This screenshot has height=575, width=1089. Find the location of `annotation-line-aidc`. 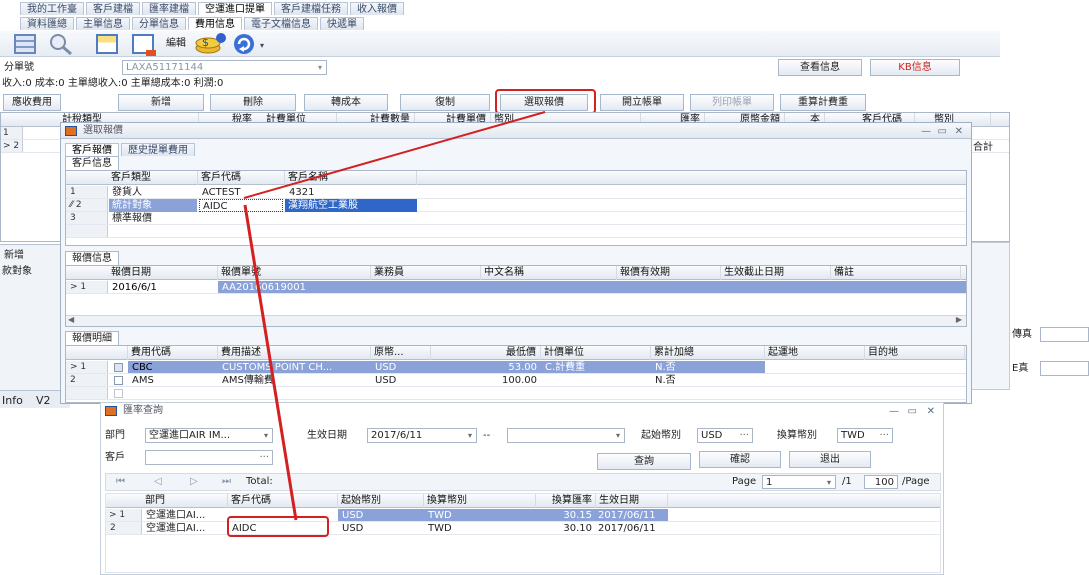

annotation-line-aidc is located at coordinates (270, 362).